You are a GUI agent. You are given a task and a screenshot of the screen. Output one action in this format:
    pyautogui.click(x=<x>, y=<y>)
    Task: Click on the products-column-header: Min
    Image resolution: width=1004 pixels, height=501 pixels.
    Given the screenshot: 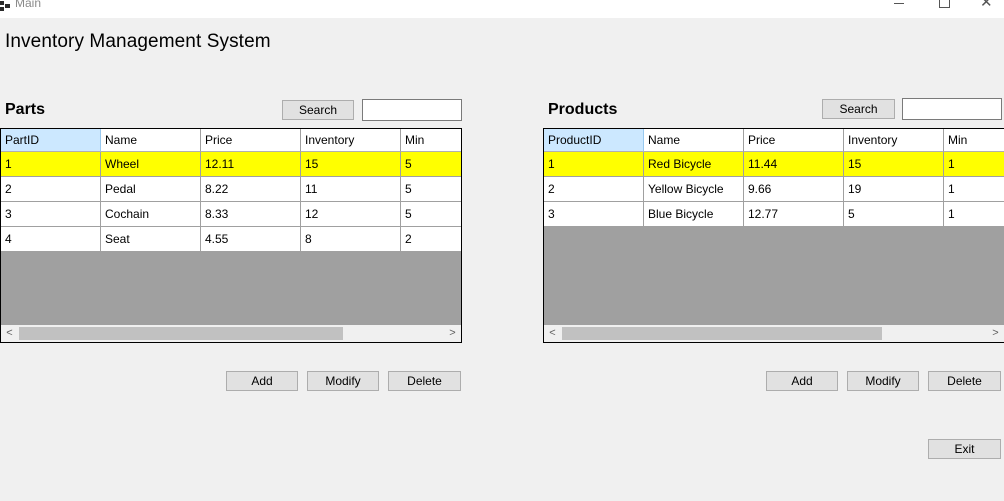 What is the action you would take?
    pyautogui.click(x=974, y=140)
    